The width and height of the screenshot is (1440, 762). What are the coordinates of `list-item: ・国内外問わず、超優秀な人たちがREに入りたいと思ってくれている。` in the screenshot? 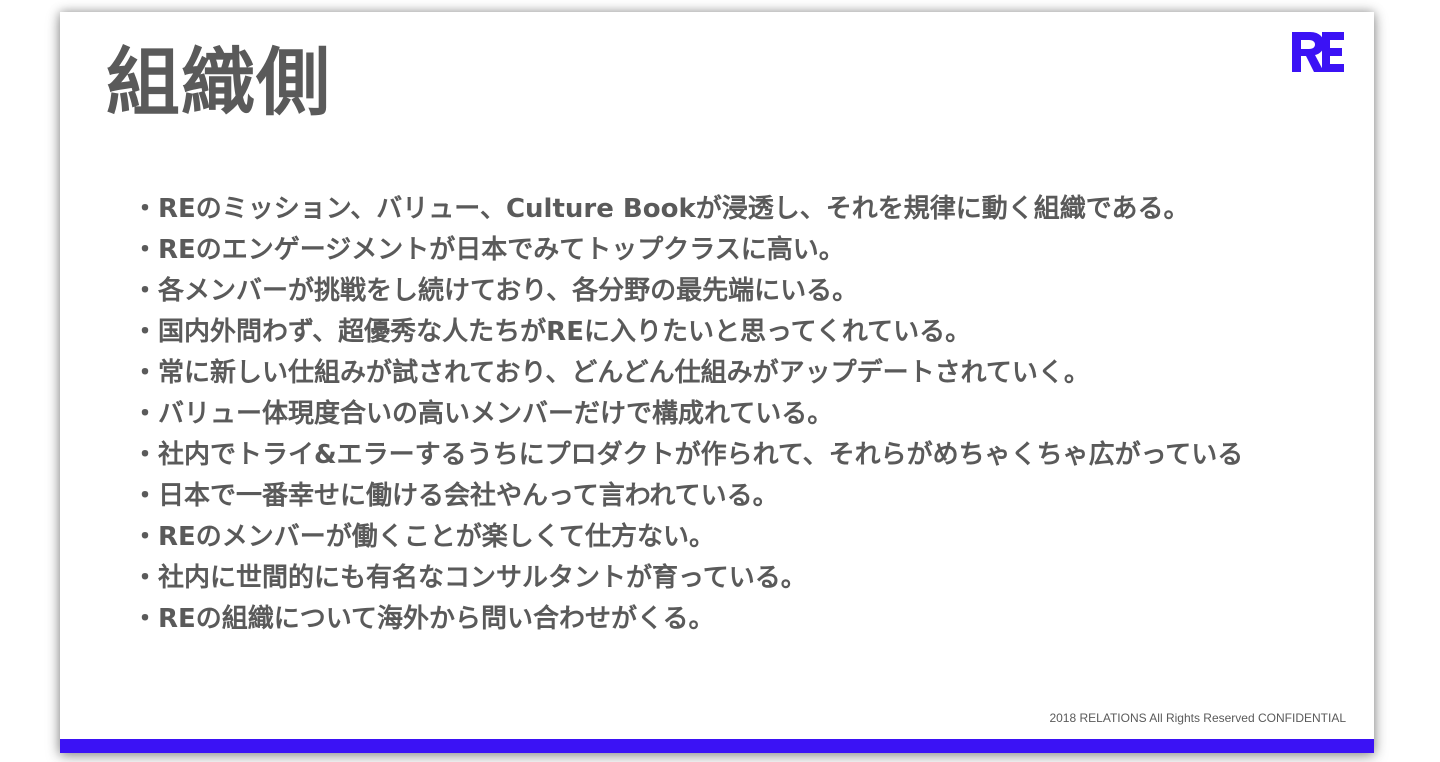 It's located at (687, 332).